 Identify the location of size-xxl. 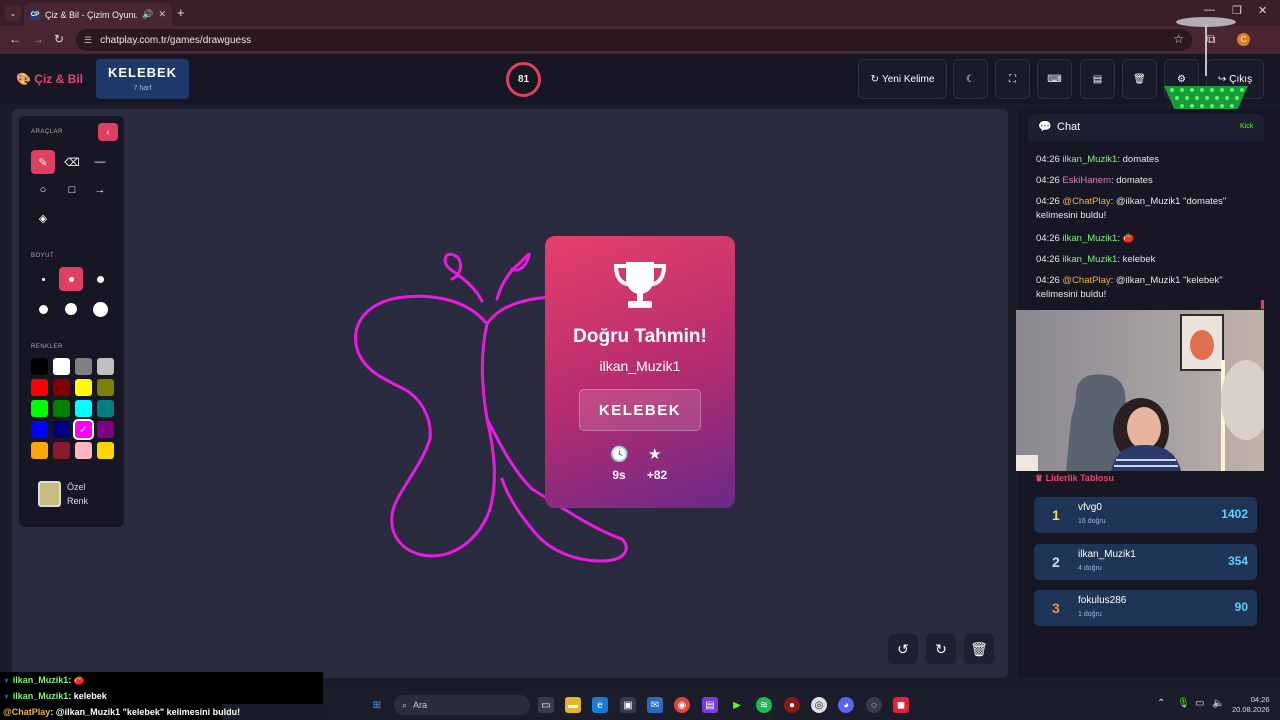
(100, 309).